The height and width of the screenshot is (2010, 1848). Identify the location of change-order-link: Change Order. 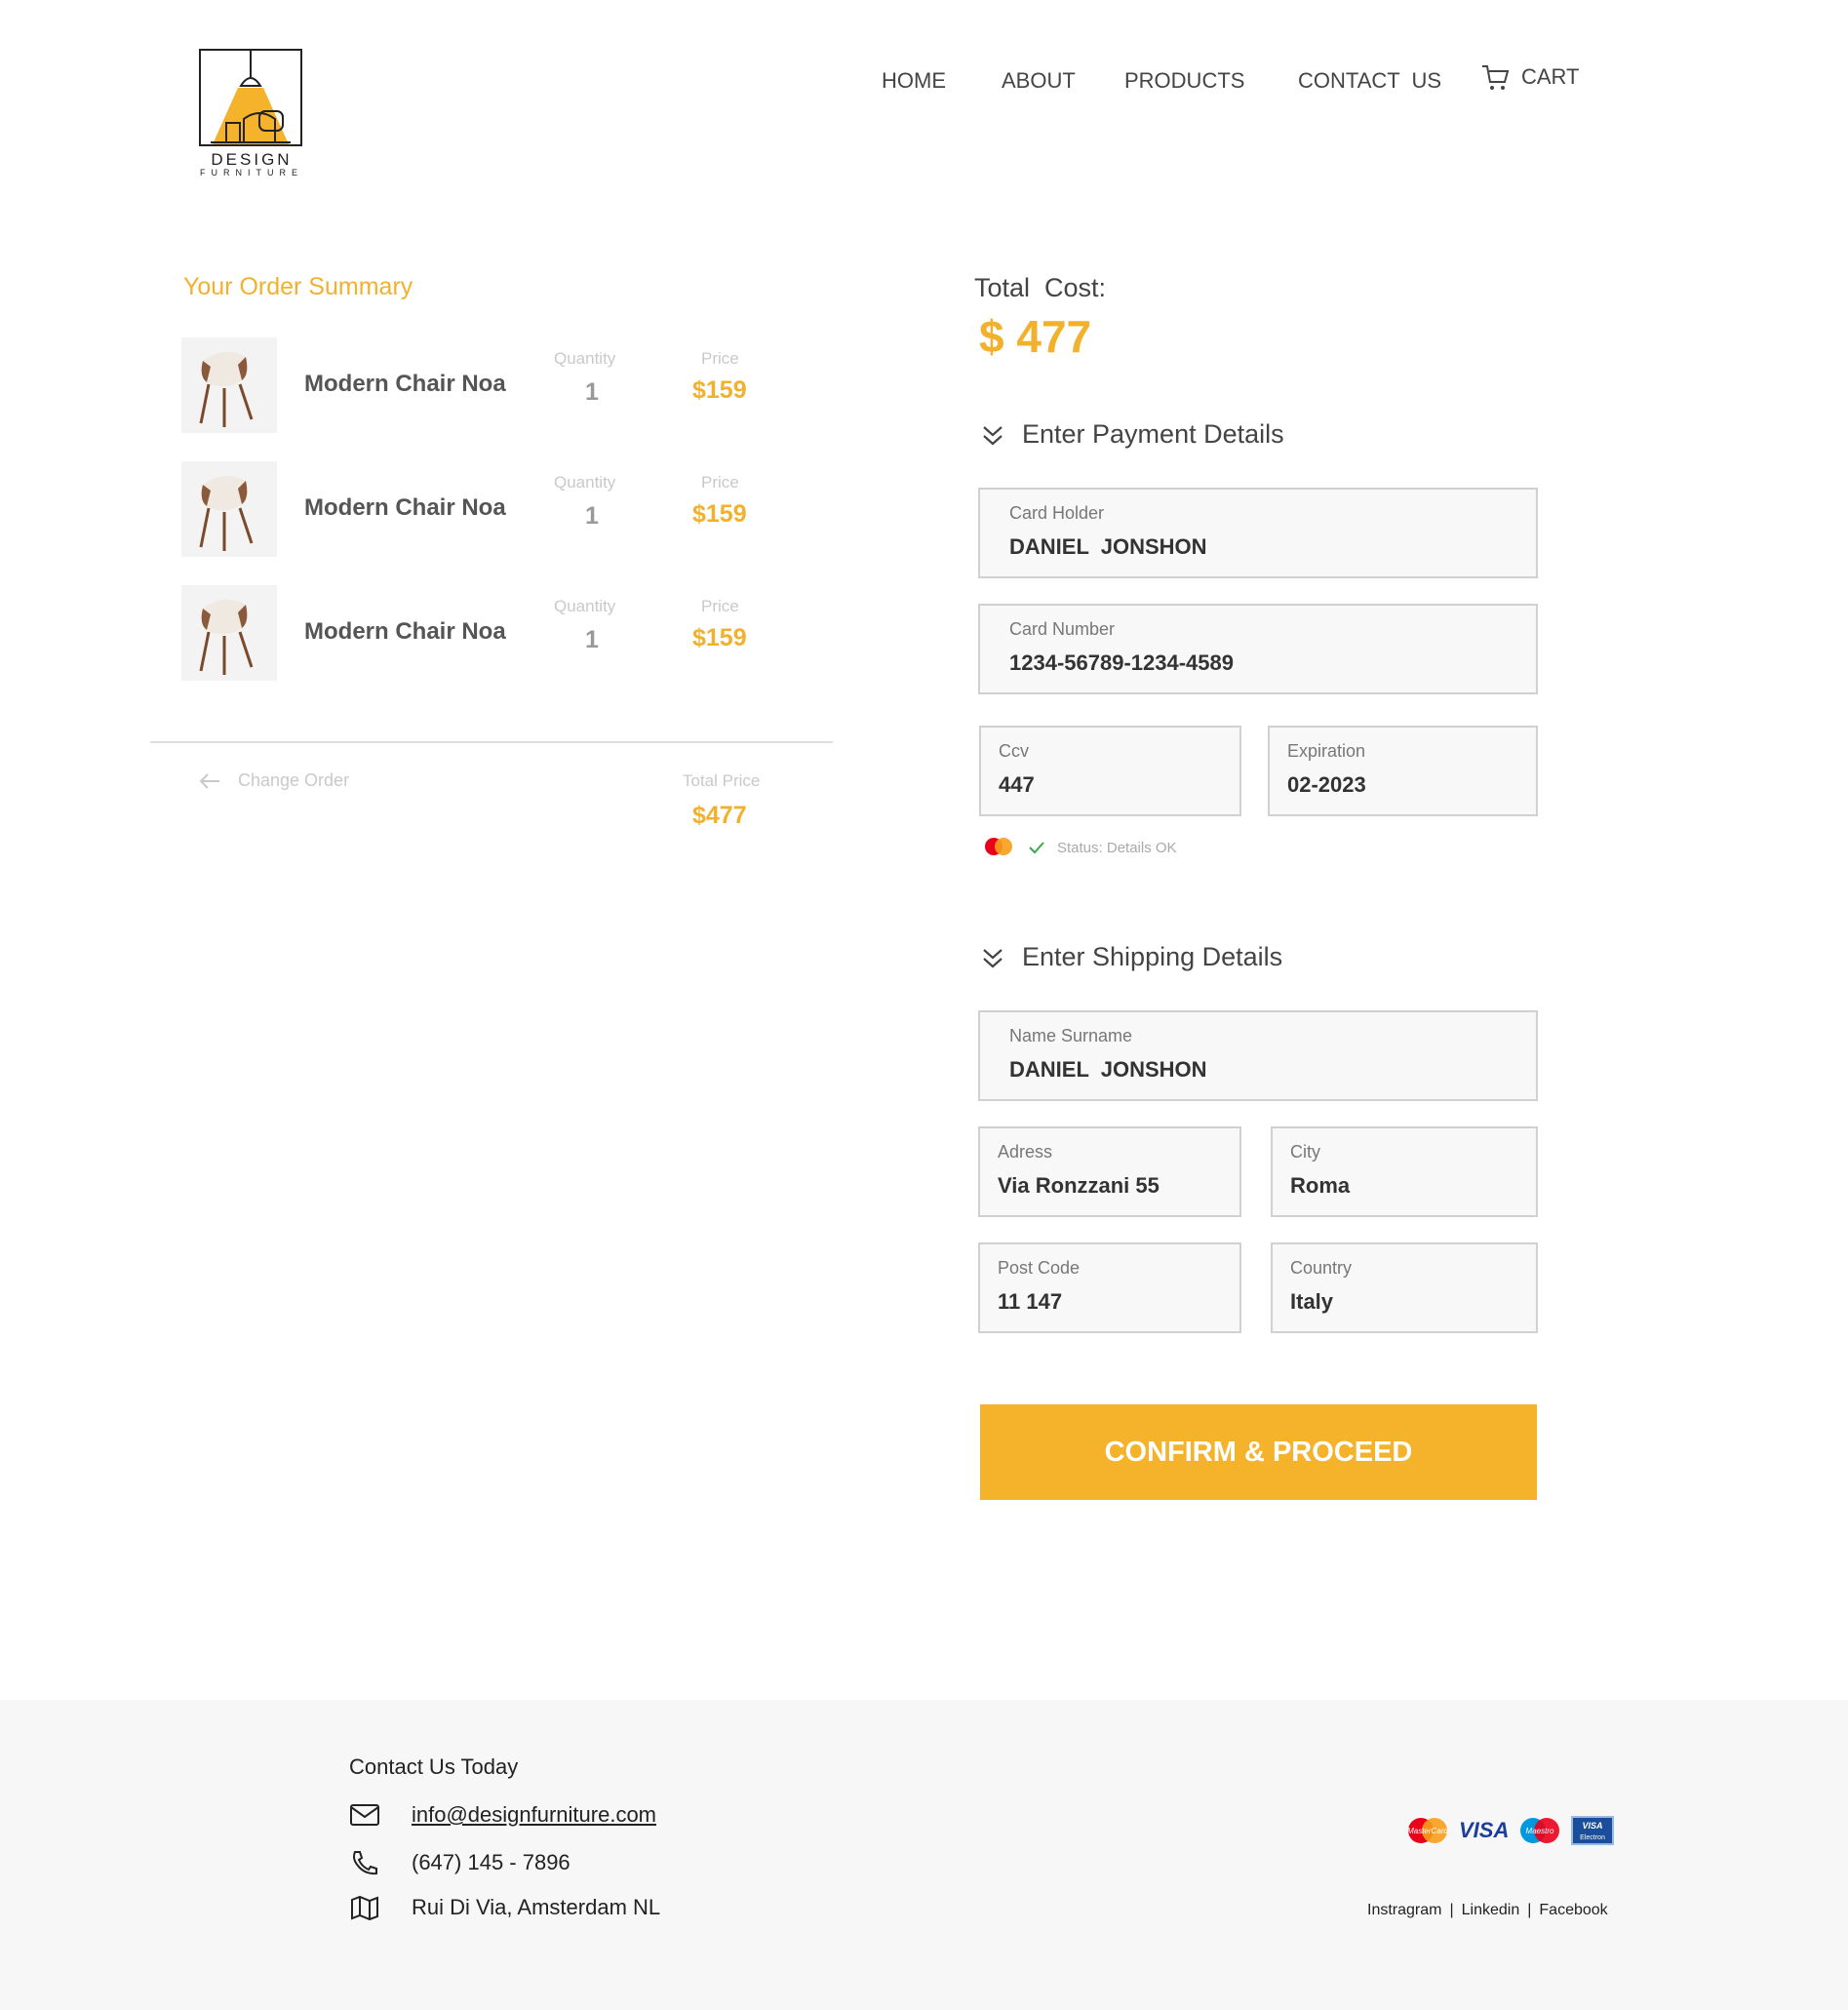
(274, 780).